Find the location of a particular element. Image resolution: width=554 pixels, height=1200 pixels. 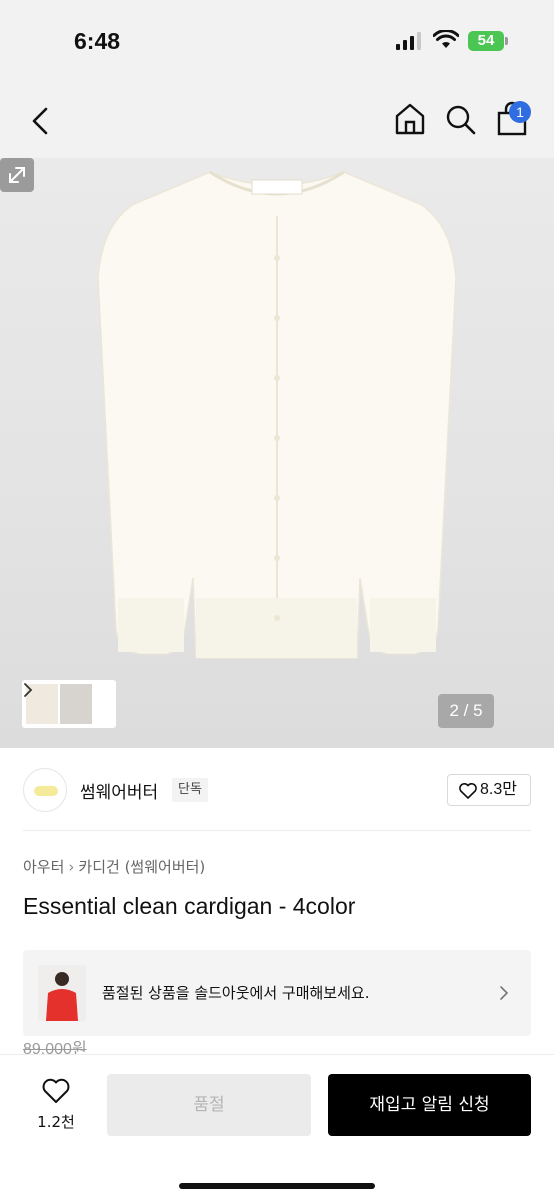

status-time: 6:48 is located at coordinates (97, 41).